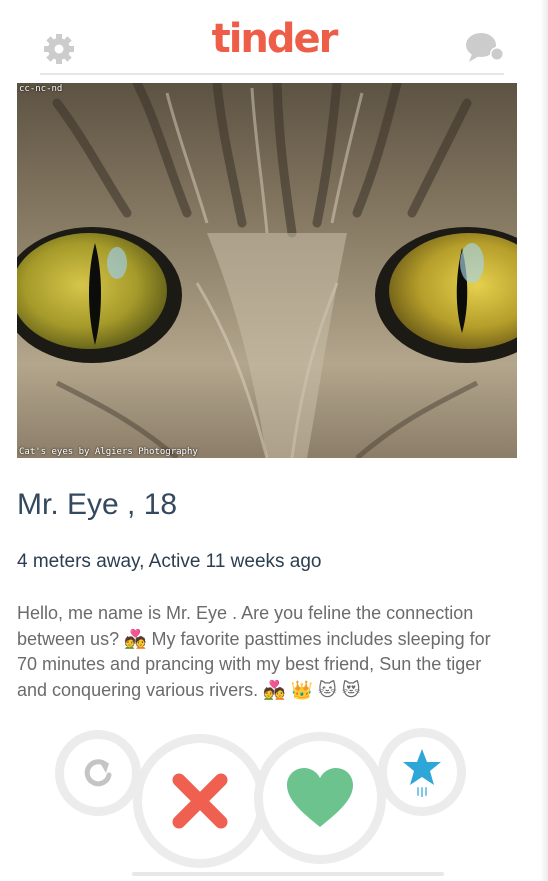 This screenshot has height=881, width=548. Describe the element at coordinates (274, 40) in the screenshot. I see `app-header: tinder` at that location.